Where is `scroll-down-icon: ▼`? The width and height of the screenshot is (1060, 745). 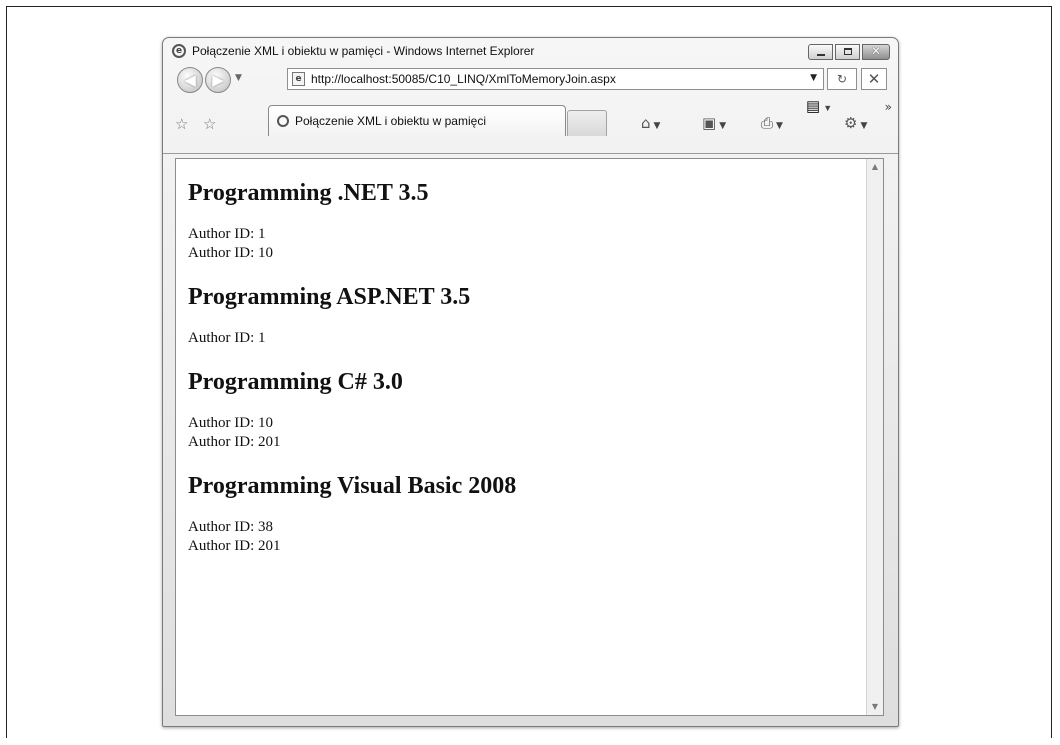
scroll-down-icon: ▼ is located at coordinates (875, 707).